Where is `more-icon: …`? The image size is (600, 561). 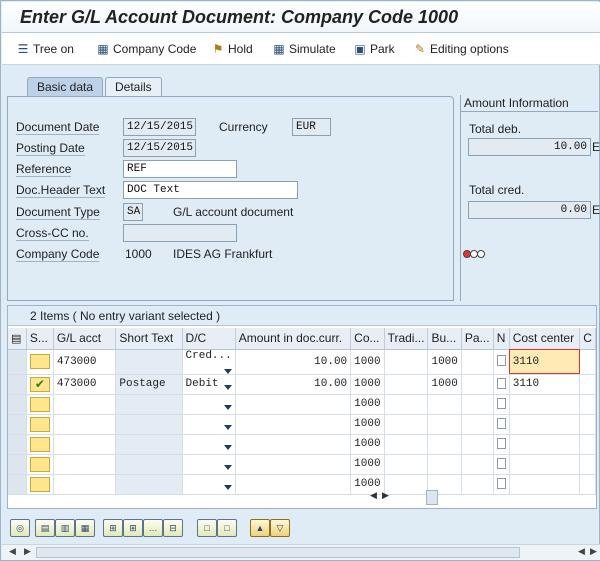
more-icon: … is located at coordinates (153, 528).